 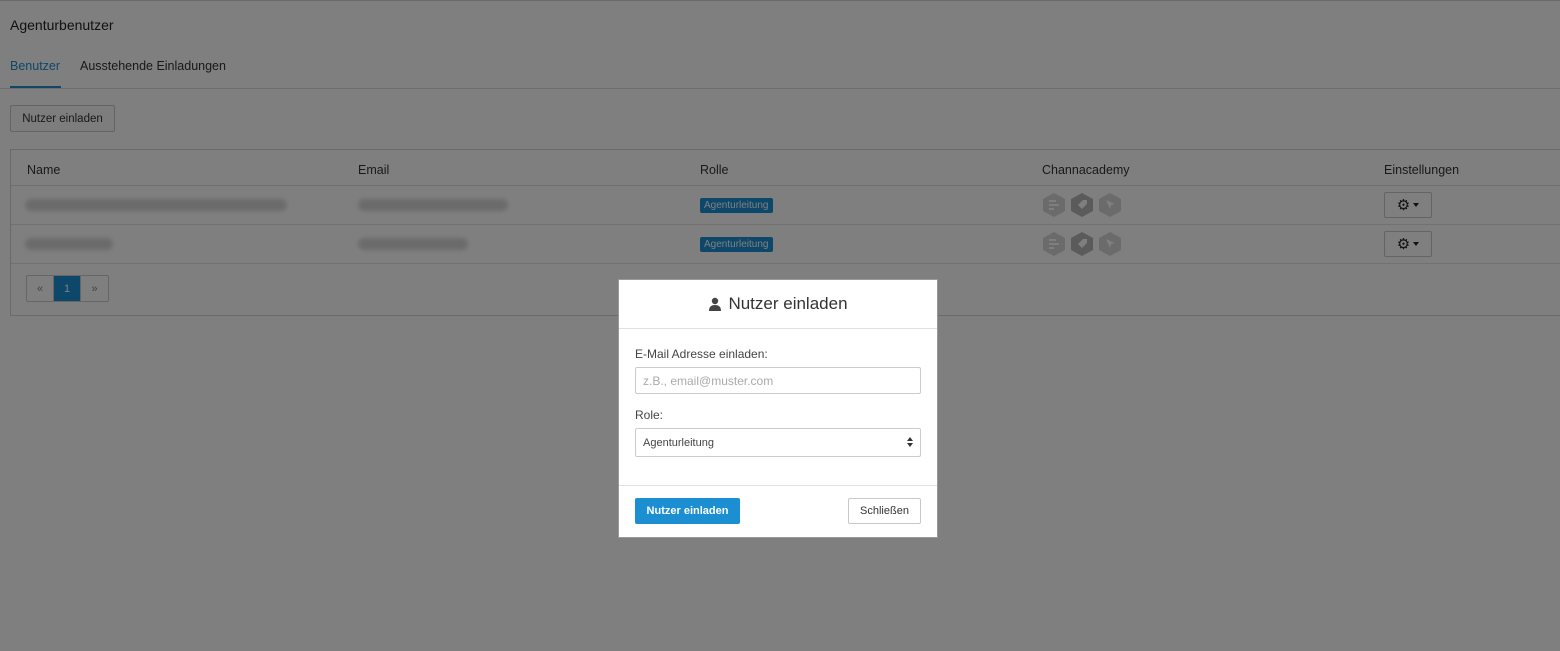 I want to click on user-icon, so click(x=715, y=304).